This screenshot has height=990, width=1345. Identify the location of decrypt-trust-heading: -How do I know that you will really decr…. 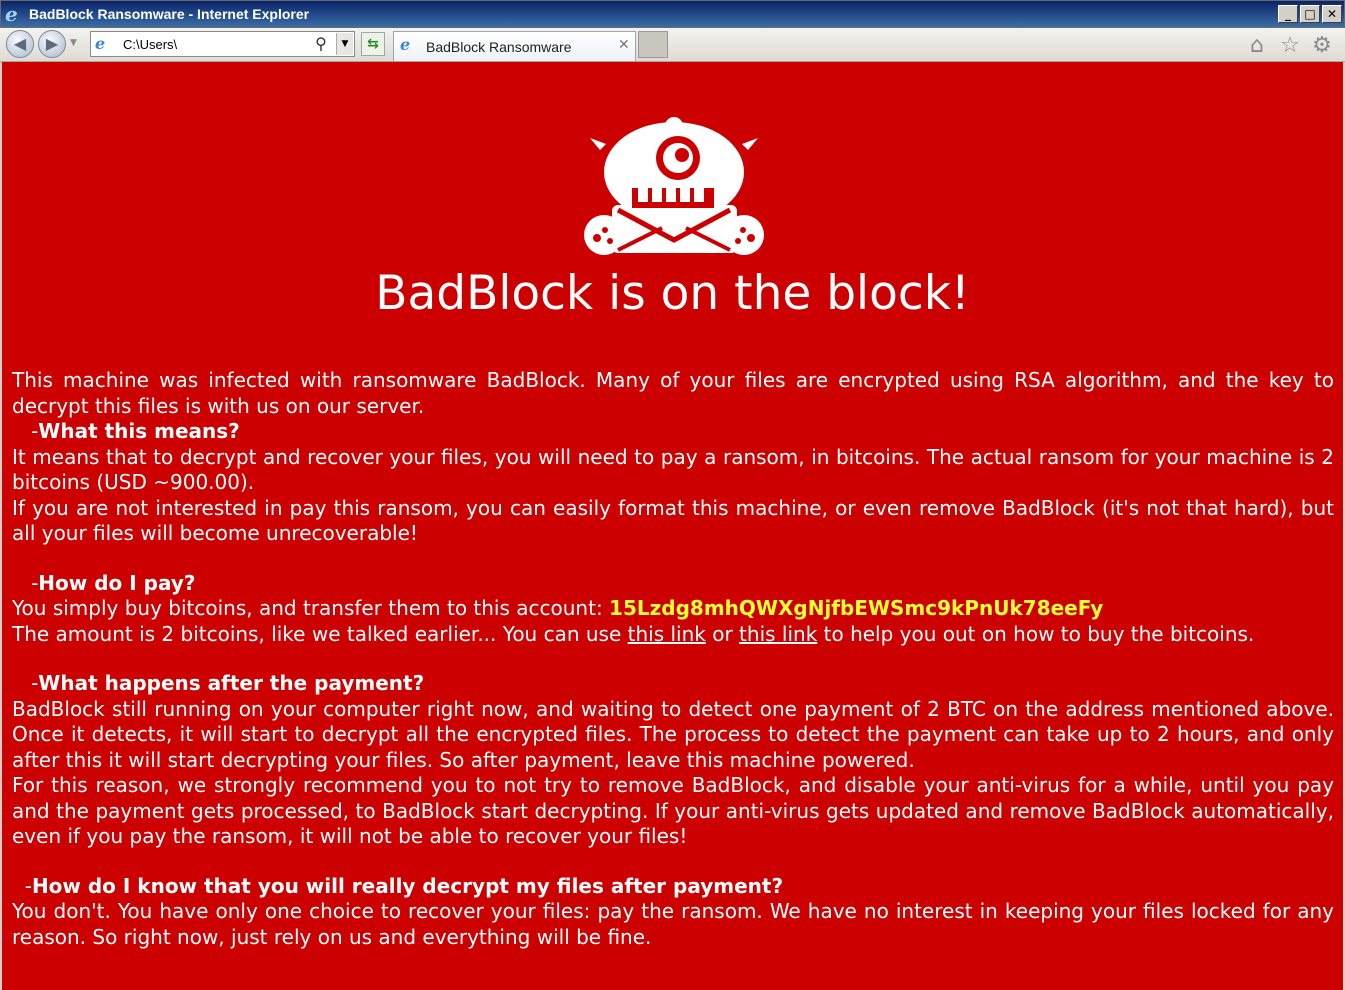
(401, 885).